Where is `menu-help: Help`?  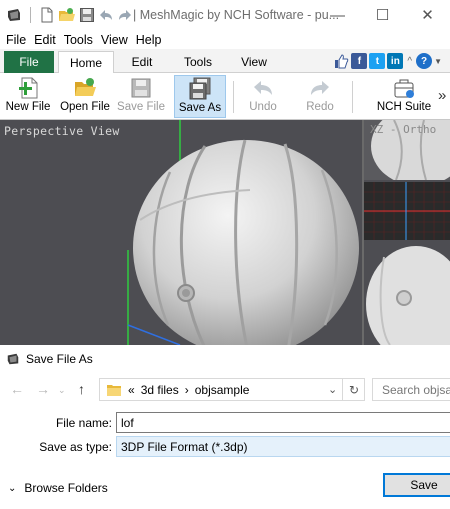 menu-help: Help is located at coordinates (151, 40).